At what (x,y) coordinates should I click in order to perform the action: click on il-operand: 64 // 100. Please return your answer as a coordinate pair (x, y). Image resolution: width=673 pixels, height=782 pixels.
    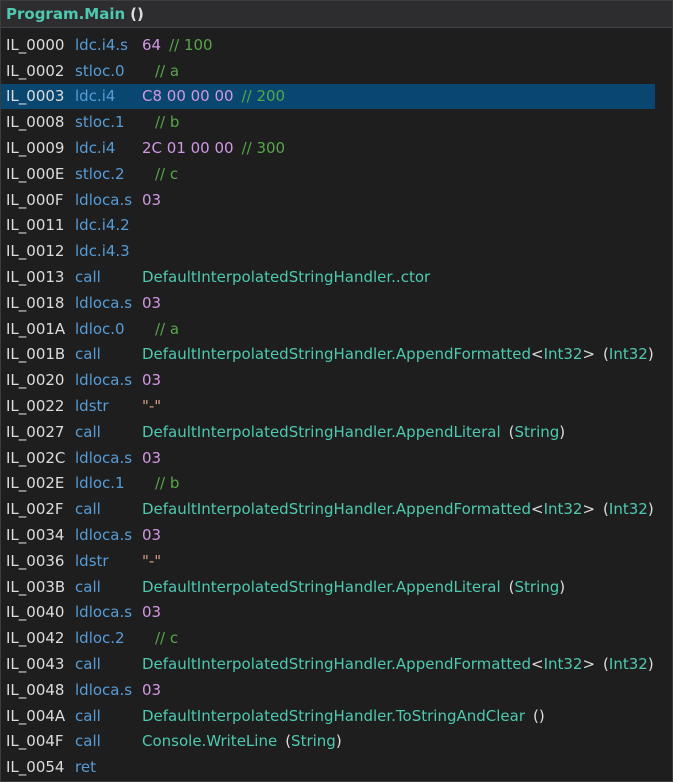
    Looking at the image, I should click on (177, 45).